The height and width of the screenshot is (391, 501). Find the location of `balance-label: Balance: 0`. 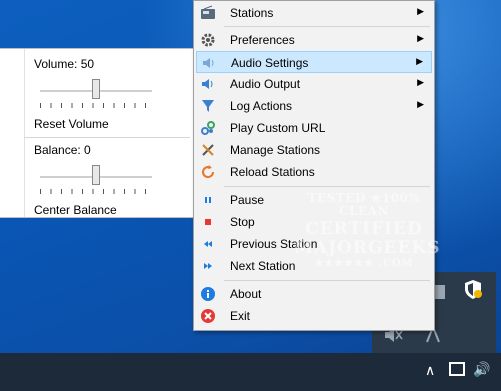

balance-label: Balance: 0 is located at coordinates (62, 150).